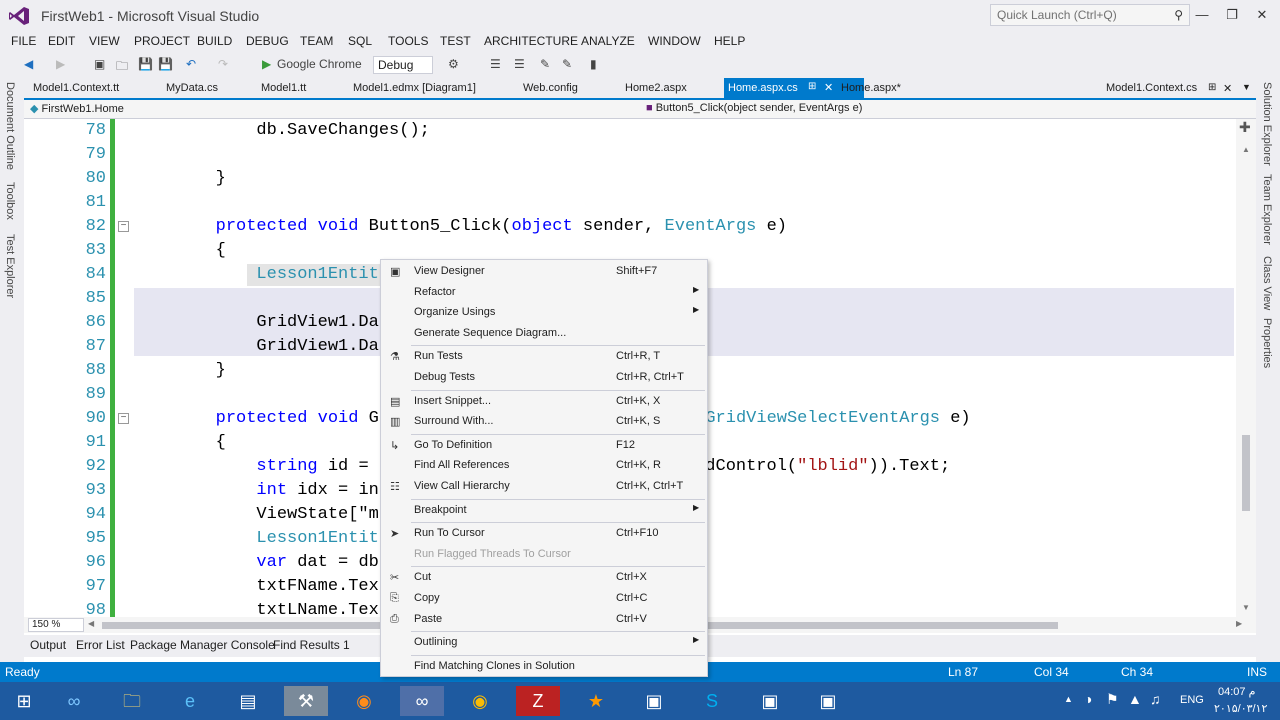 The height and width of the screenshot is (720, 1280). What do you see at coordinates (1267, 209) in the screenshot?
I see `team-explorer-tab: Team Explorer` at bounding box center [1267, 209].